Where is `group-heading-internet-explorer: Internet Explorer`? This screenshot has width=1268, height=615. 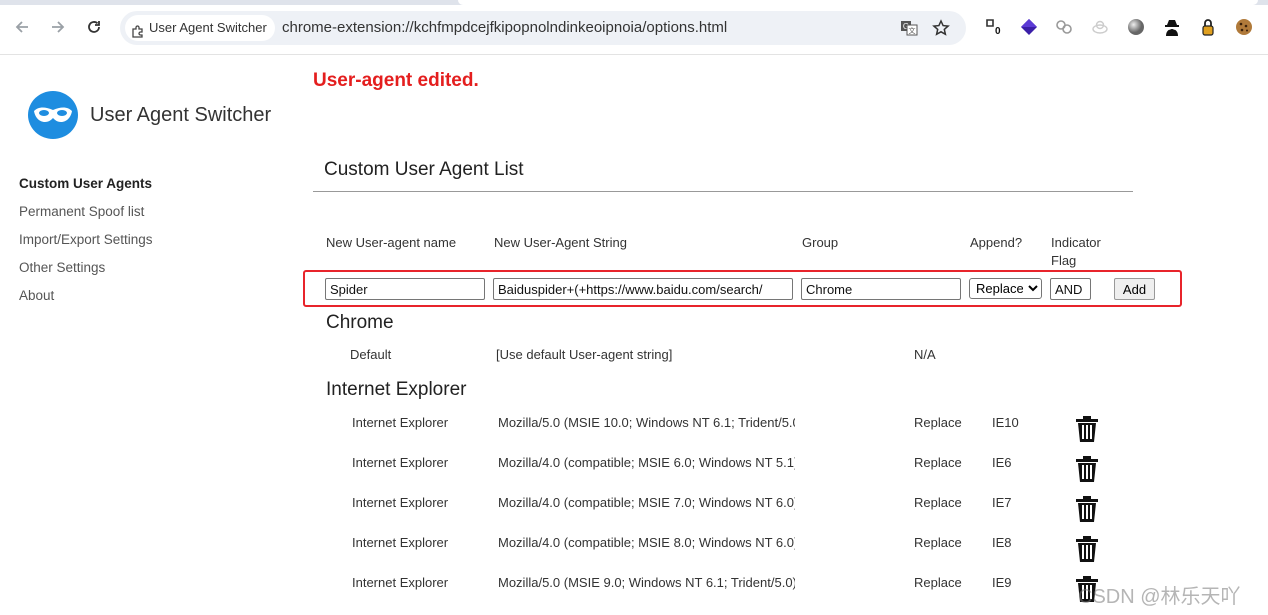 group-heading-internet-explorer: Internet Explorer is located at coordinates (396, 389).